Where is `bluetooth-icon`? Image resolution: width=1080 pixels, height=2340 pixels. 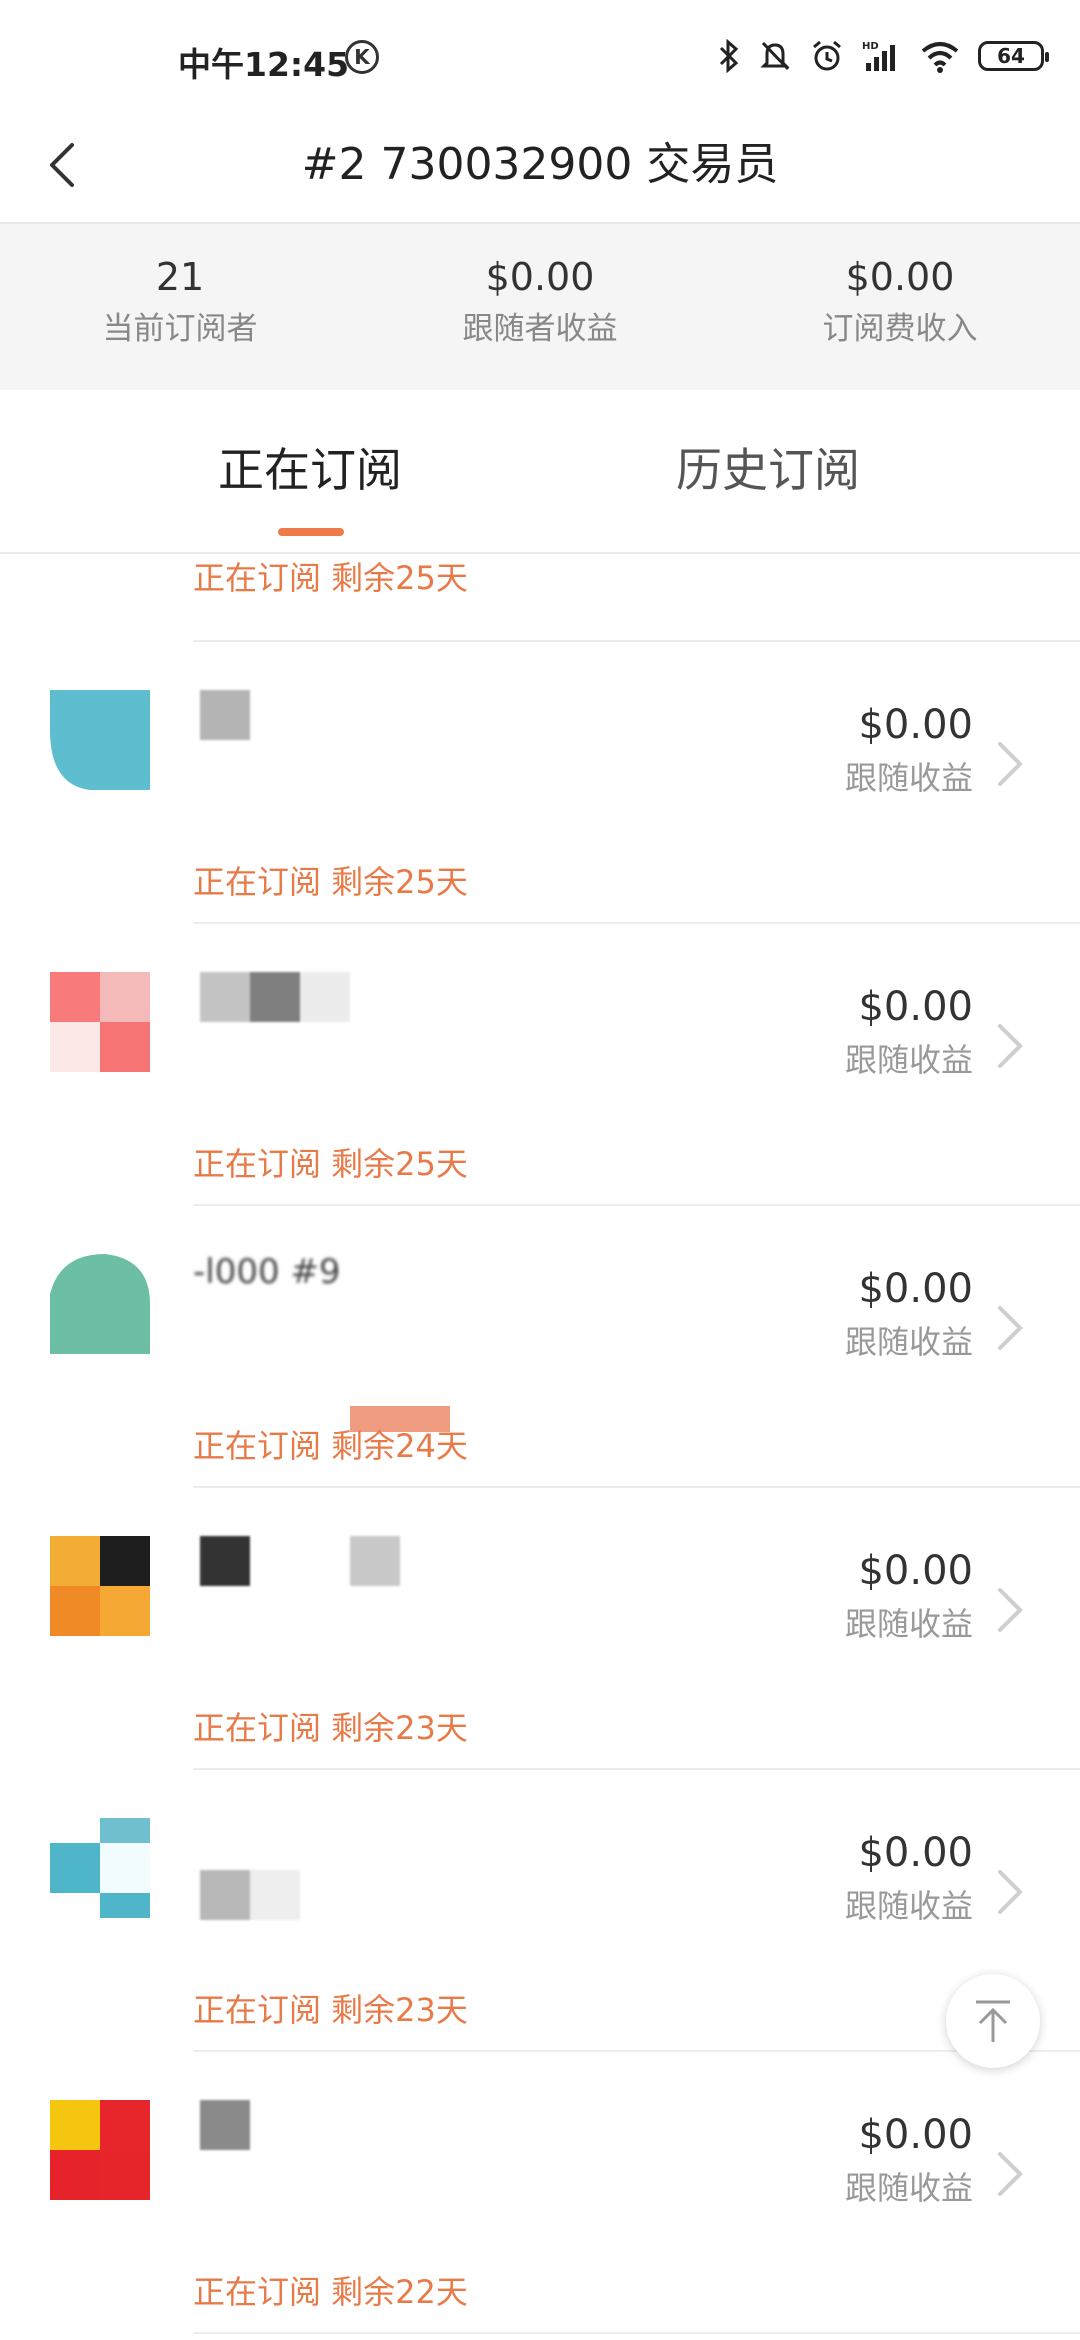
bluetooth-icon is located at coordinates (729, 56).